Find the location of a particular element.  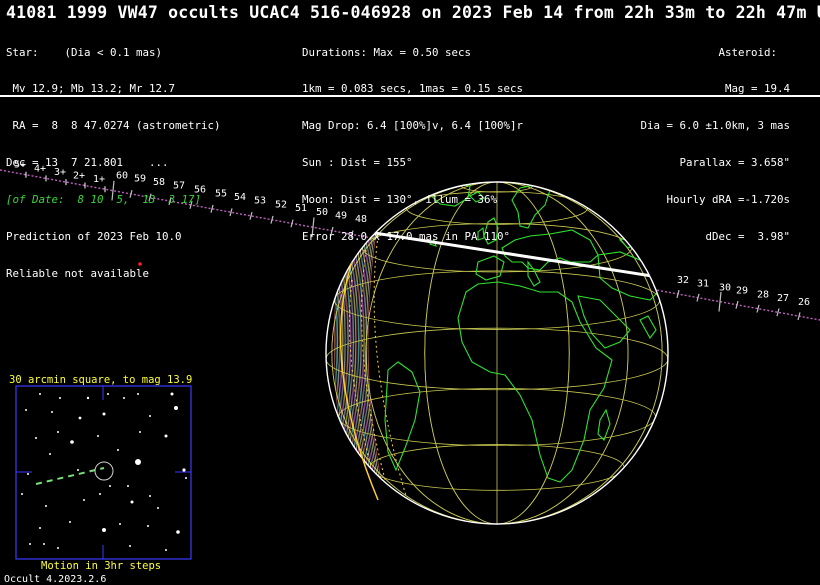

path-label-minute: 31 is located at coordinates (703, 284).